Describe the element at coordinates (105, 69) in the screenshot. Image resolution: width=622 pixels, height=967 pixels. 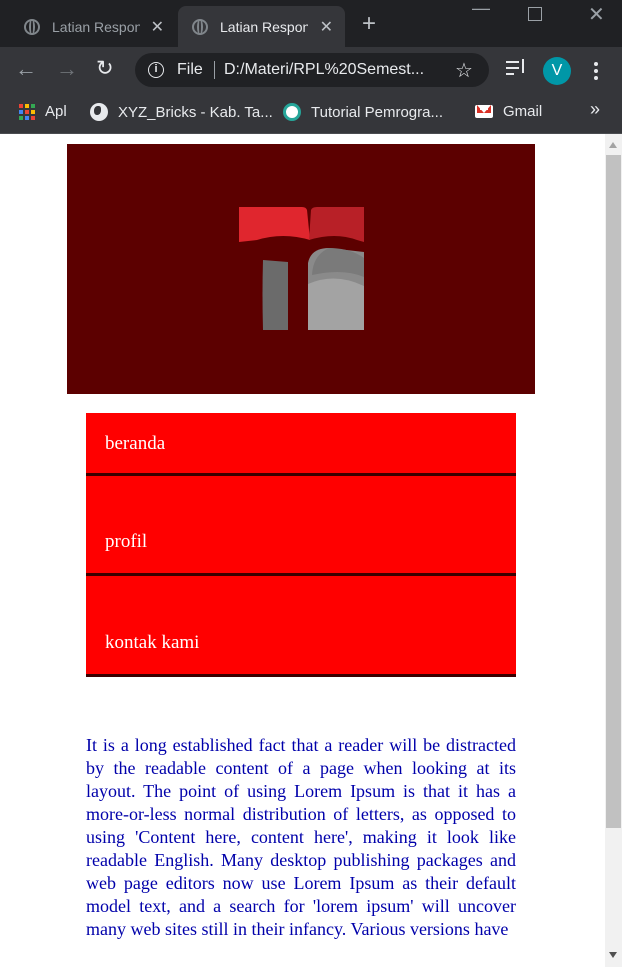
I see `reload-icon: ↻` at that location.